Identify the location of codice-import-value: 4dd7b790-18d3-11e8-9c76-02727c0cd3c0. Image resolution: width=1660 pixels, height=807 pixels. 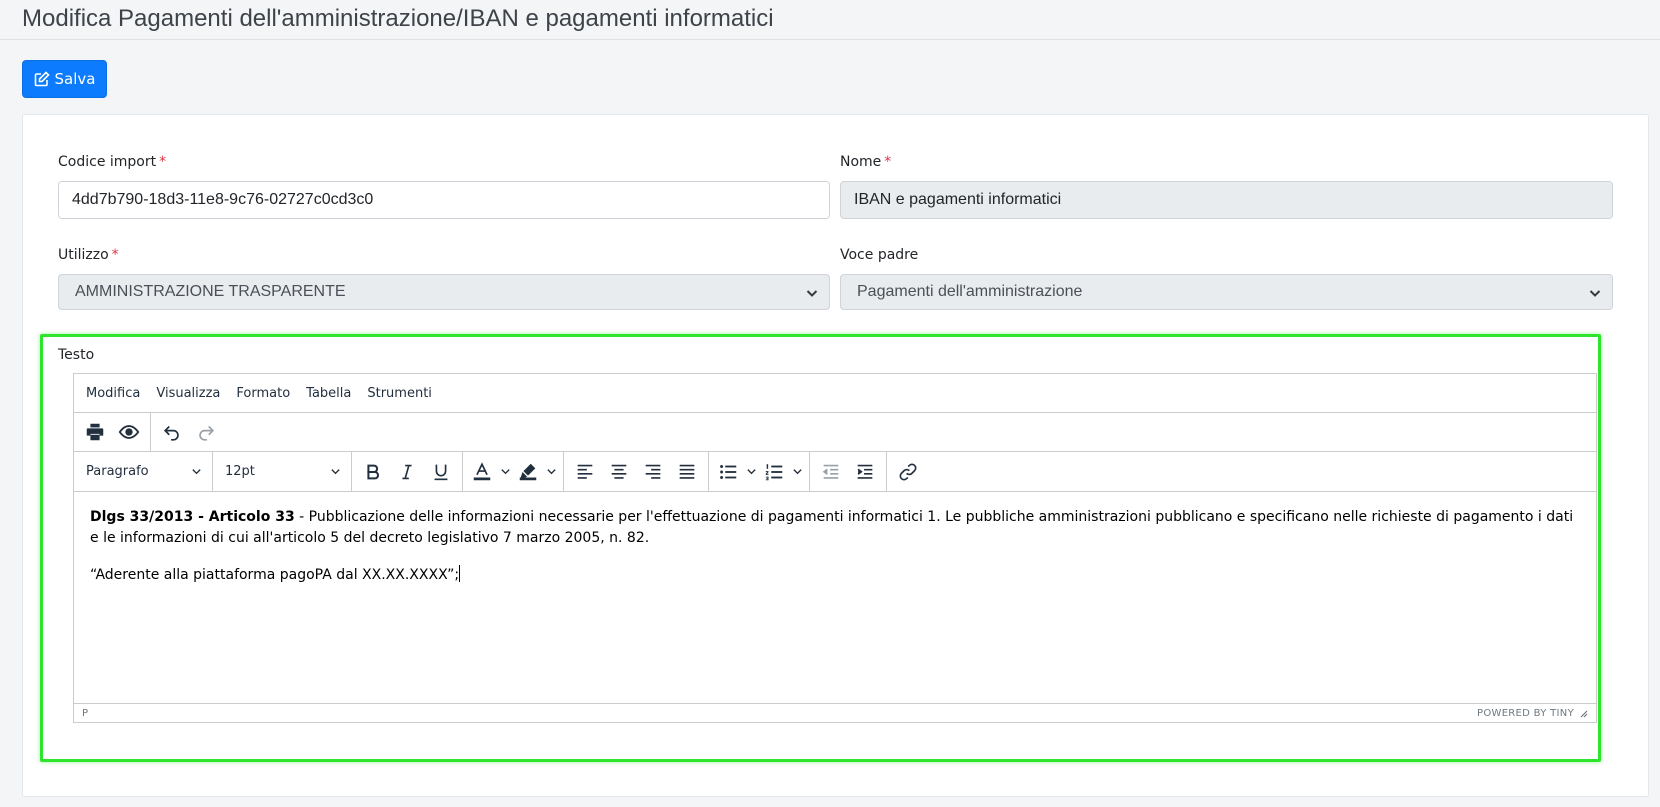
(223, 199).